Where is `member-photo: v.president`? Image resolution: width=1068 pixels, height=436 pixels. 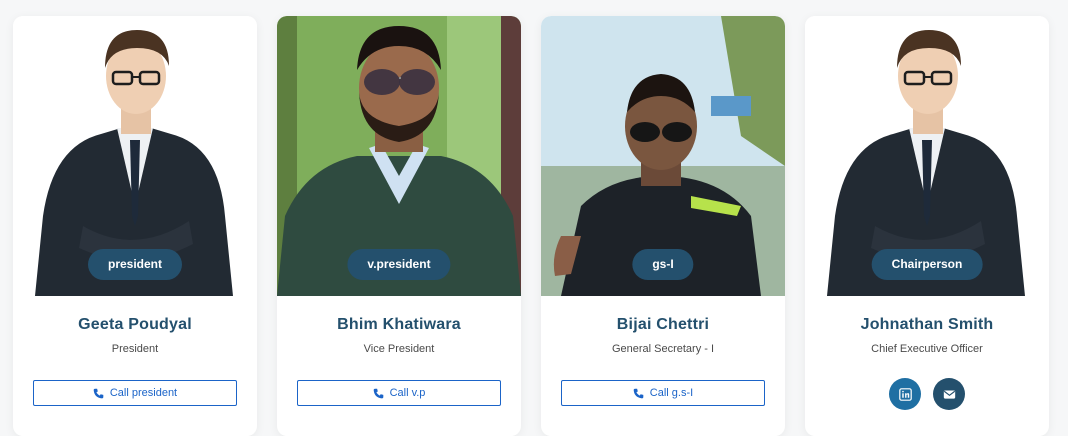
member-photo: v.president is located at coordinates (399, 156).